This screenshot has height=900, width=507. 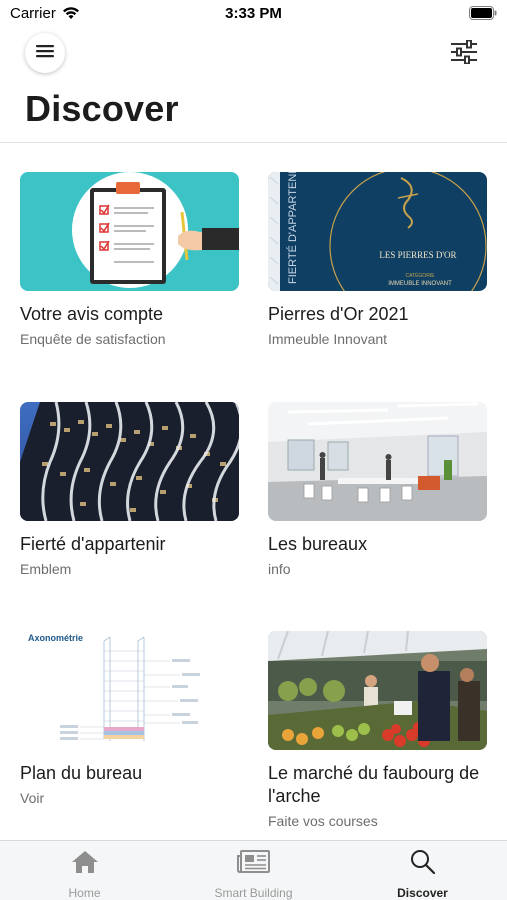 What do you see at coordinates (377, 461) in the screenshot?
I see `office-interior-image` at bounding box center [377, 461].